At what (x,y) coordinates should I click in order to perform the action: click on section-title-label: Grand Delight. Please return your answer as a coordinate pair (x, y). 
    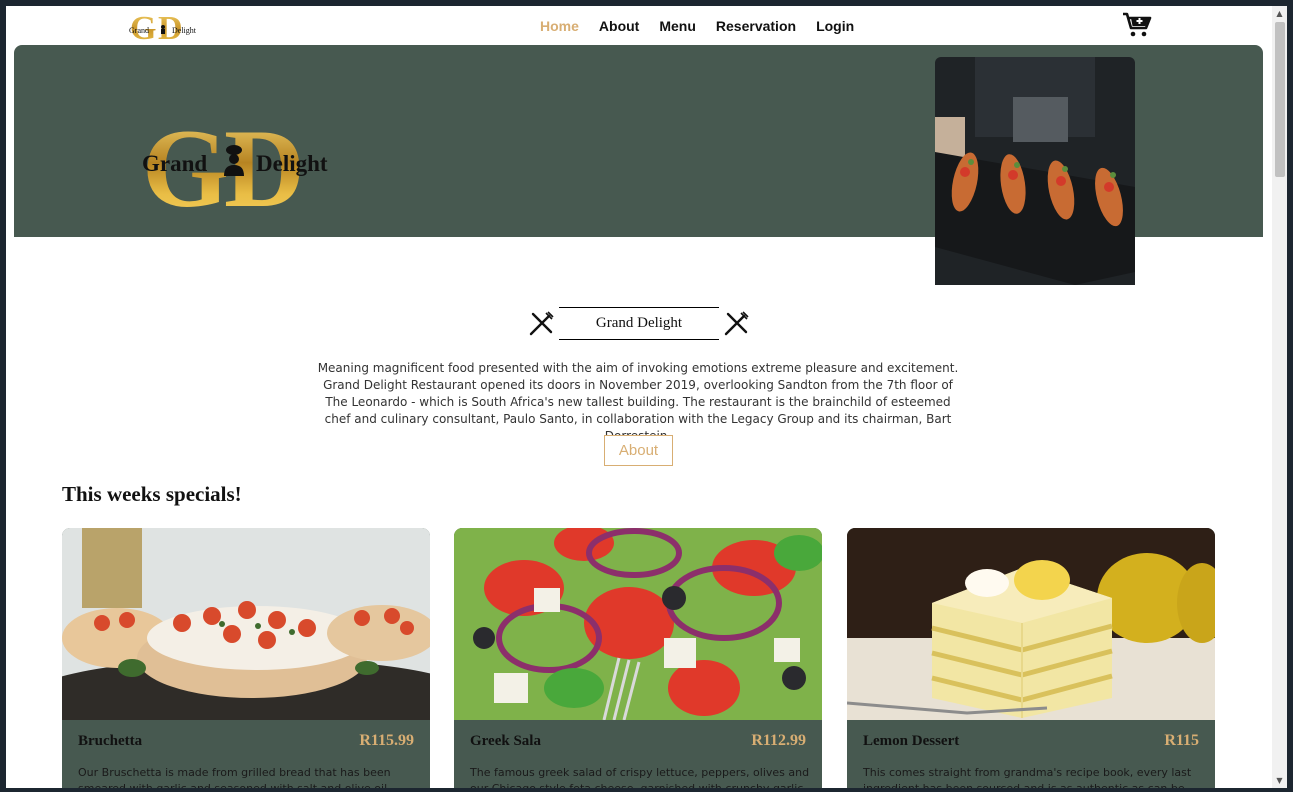
    Looking at the image, I should click on (639, 323).